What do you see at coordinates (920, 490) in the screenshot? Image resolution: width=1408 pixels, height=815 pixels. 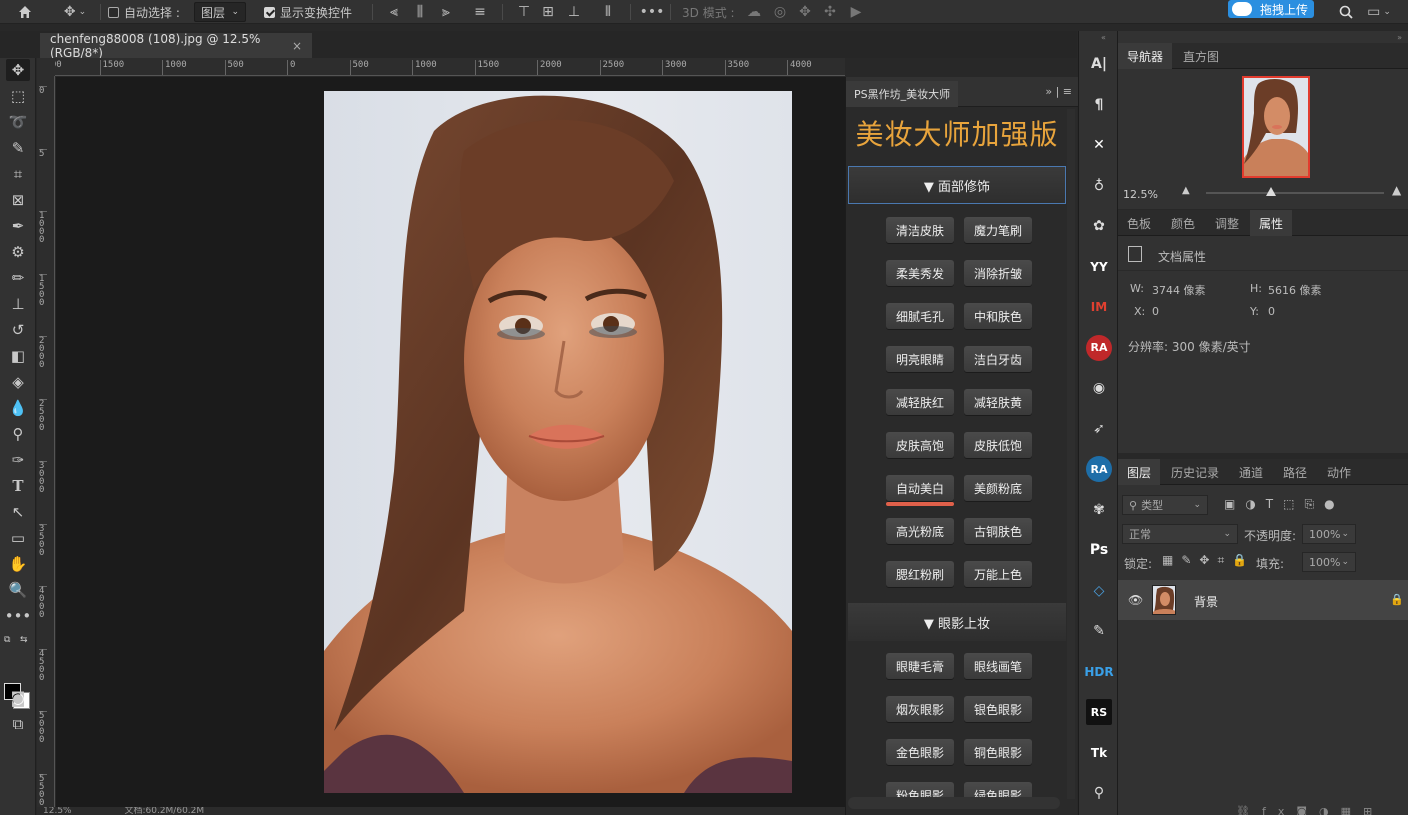 I see `makeup-action-button: 自动美白` at bounding box center [920, 490].